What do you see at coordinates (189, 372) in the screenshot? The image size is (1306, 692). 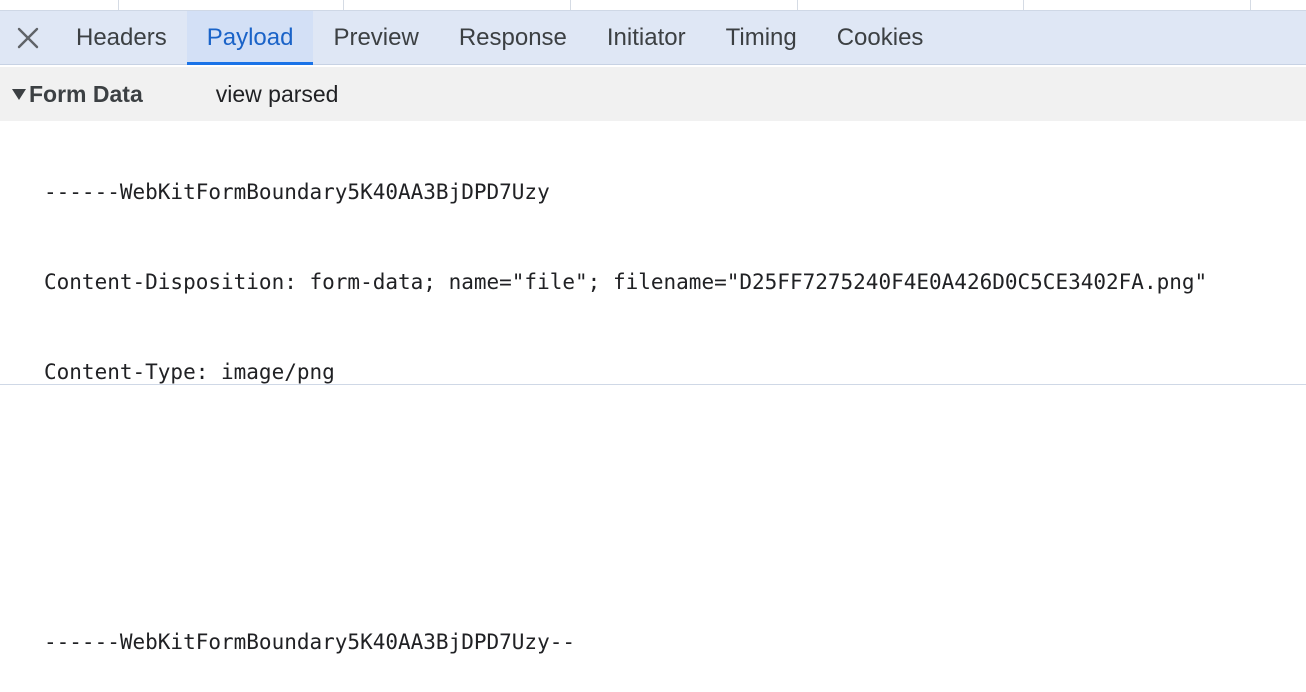 I see `payload-line: Content-Type: image/png` at bounding box center [189, 372].